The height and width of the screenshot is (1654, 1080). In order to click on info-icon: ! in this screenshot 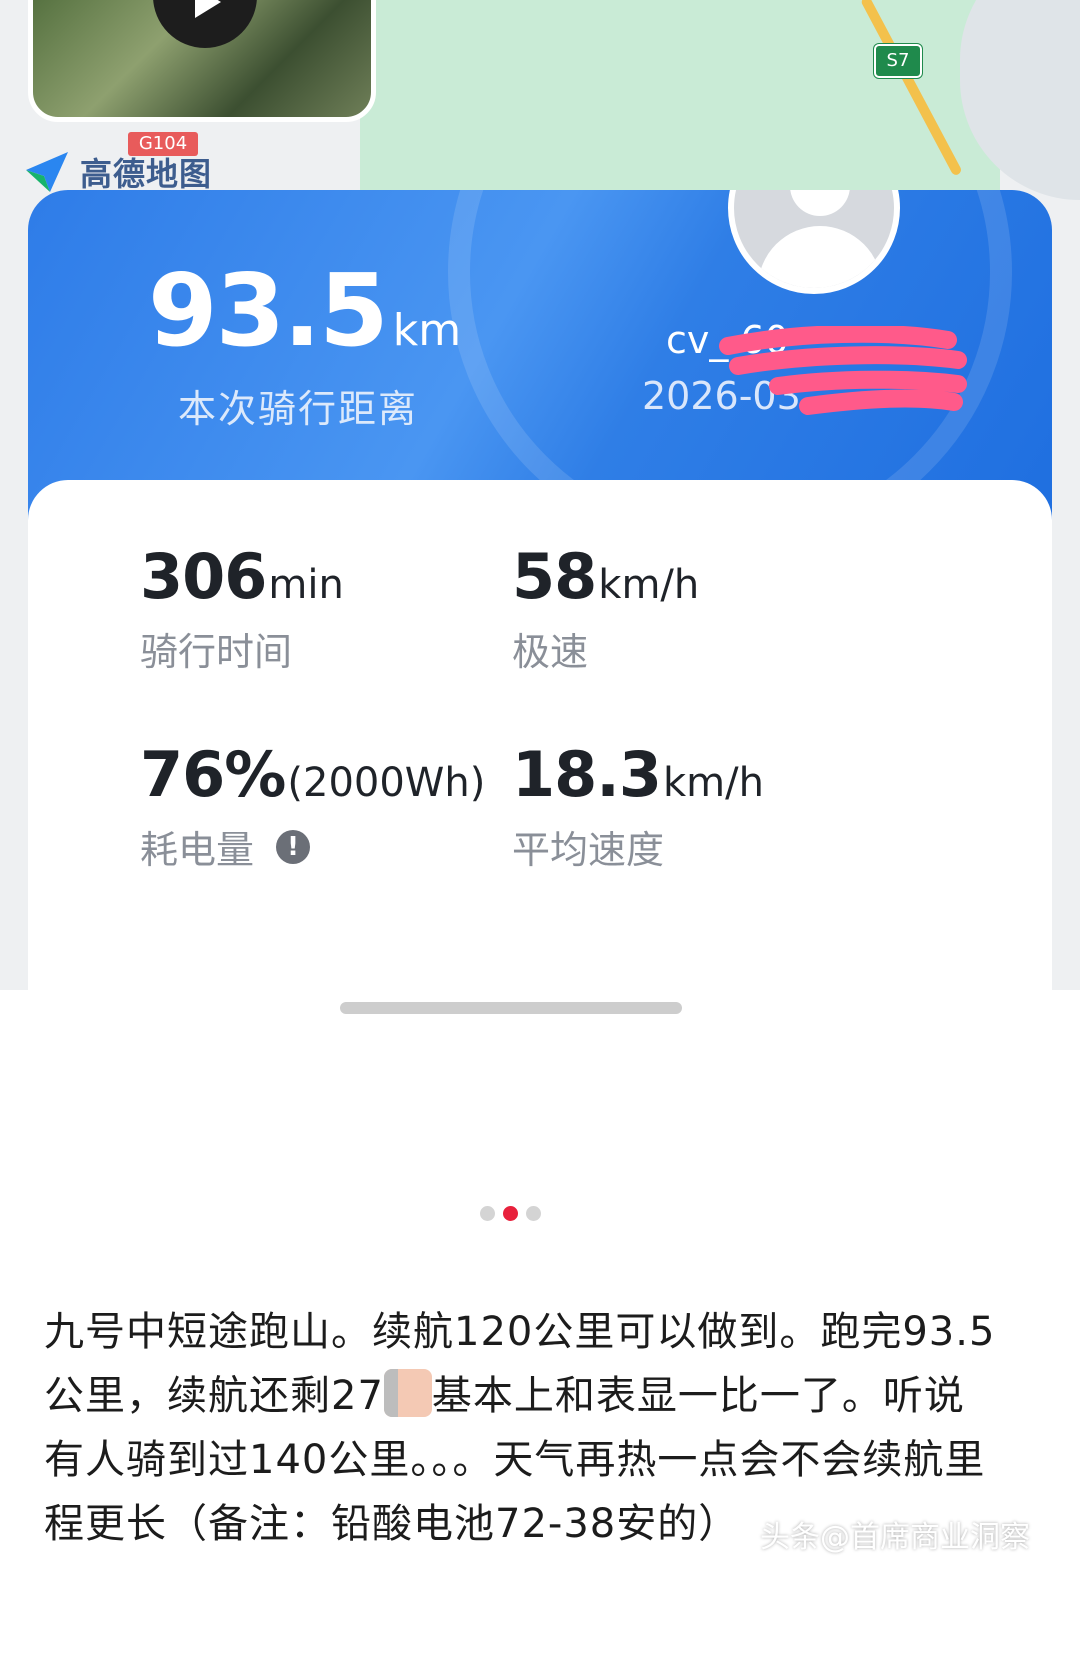, I will do `click(293, 846)`.